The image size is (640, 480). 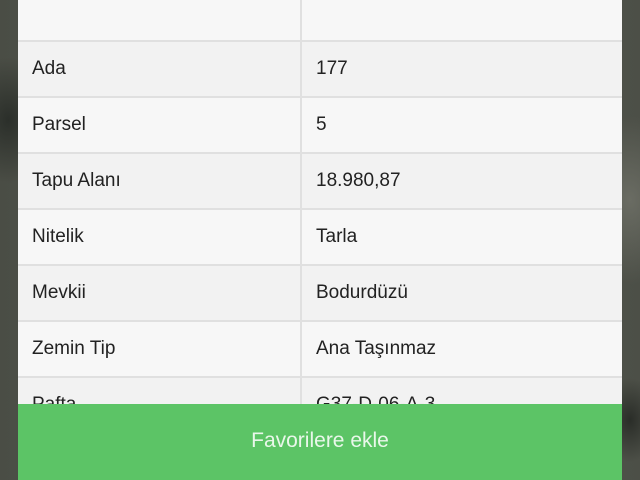 I want to click on row-value: Bodurdüzü, so click(x=462, y=293).